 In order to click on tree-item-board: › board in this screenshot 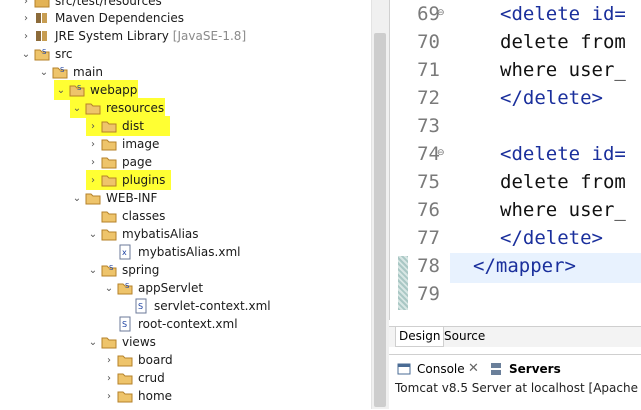, I will do `click(138, 360)`.